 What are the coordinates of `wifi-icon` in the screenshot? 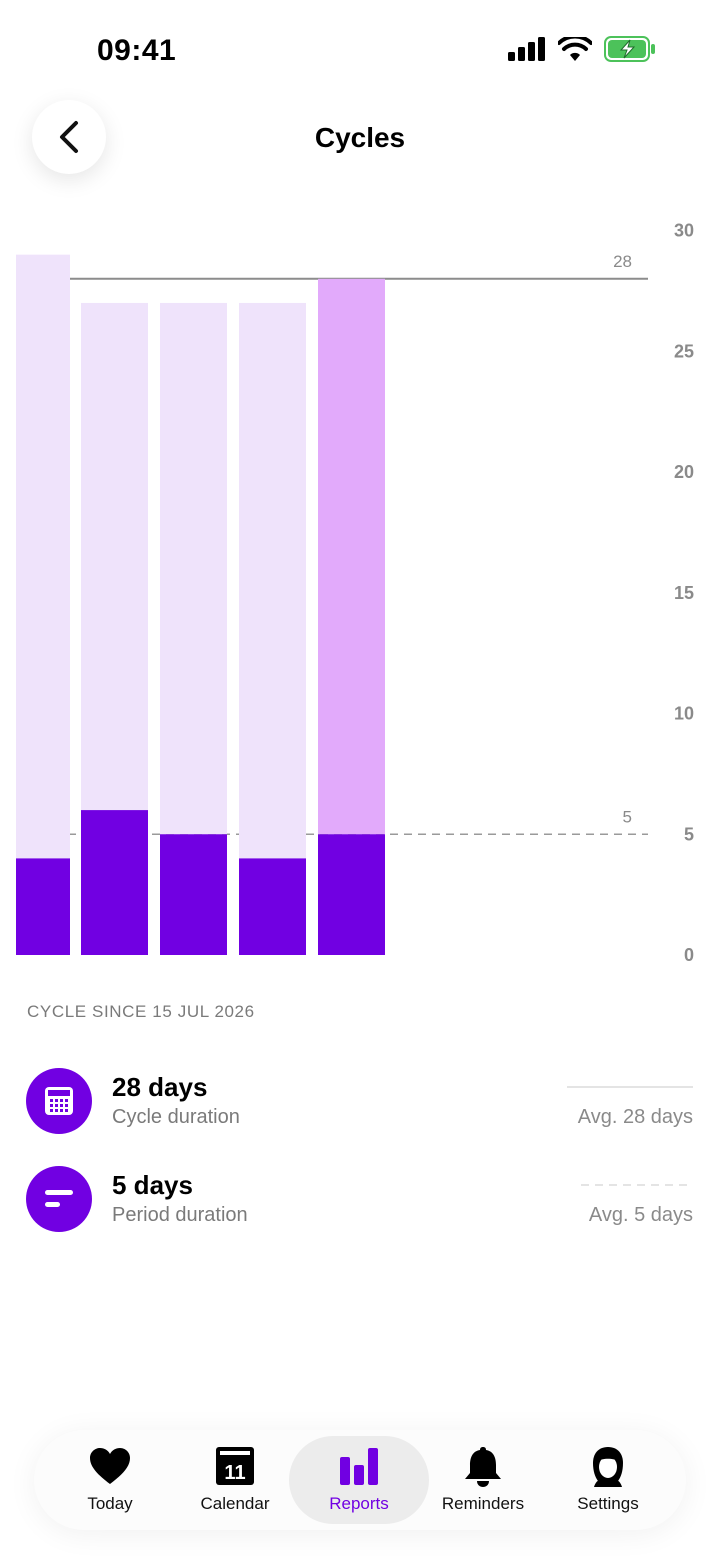 It's located at (575, 49).